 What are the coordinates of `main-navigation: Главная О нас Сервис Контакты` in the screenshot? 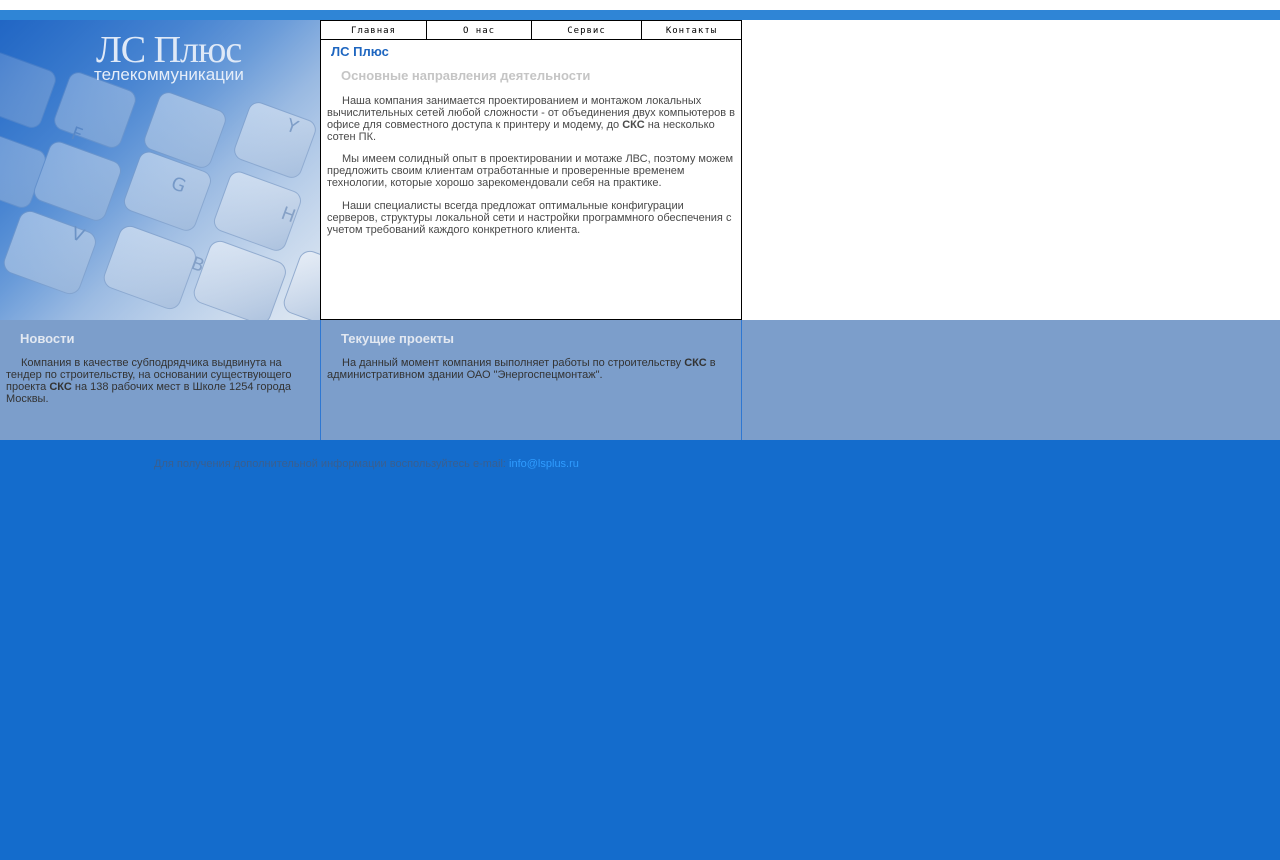 It's located at (531, 30).